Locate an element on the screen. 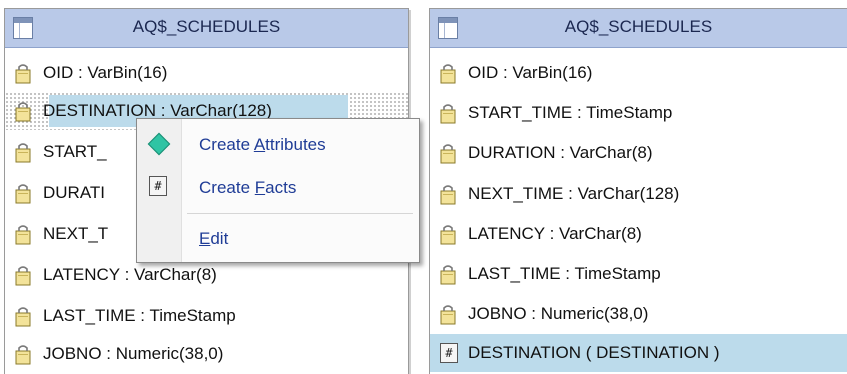 The image size is (847, 374). menu-item-create-attributes: Create Attributes is located at coordinates (278, 145).